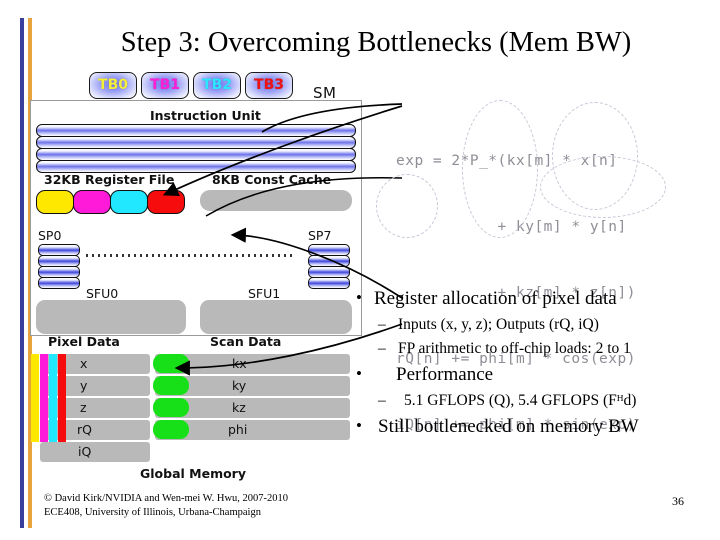  Describe the element at coordinates (129, 202) in the screenshot. I see `register-cell-tb2` at that location.